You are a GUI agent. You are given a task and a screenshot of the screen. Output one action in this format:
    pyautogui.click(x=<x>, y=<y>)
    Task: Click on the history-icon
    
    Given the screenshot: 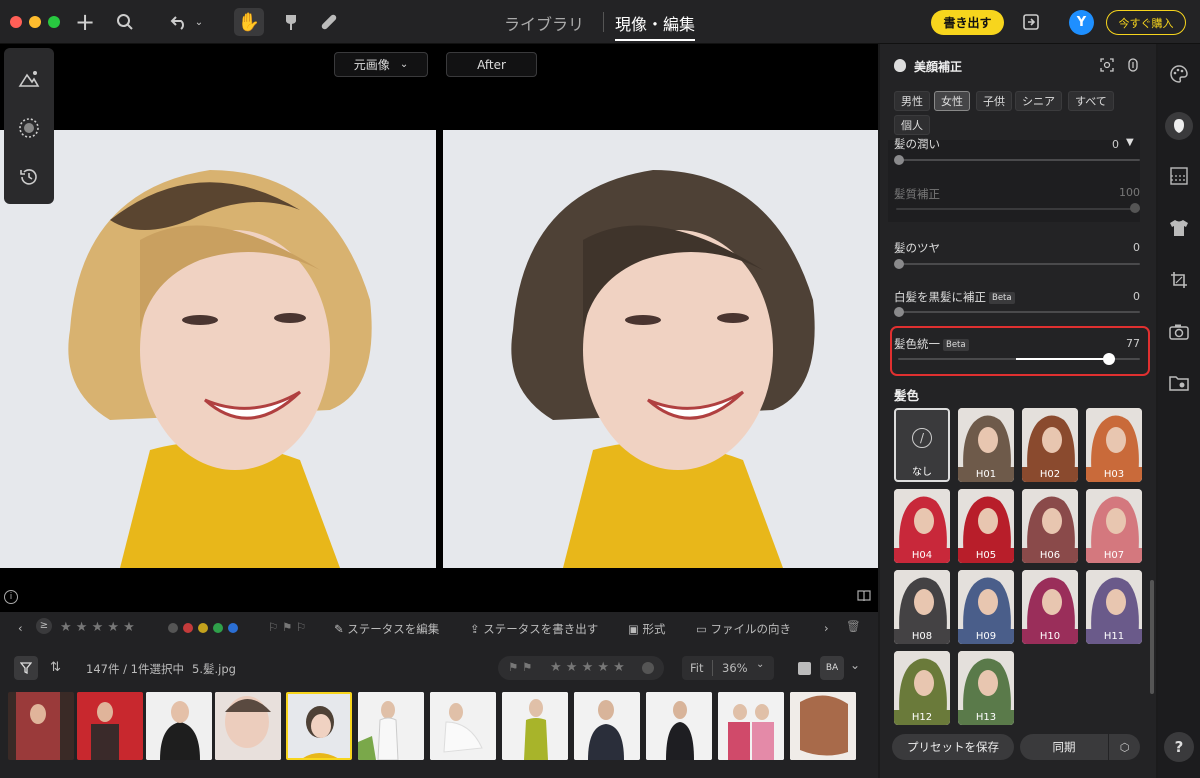 What is the action you would take?
    pyautogui.click(x=29, y=177)
    